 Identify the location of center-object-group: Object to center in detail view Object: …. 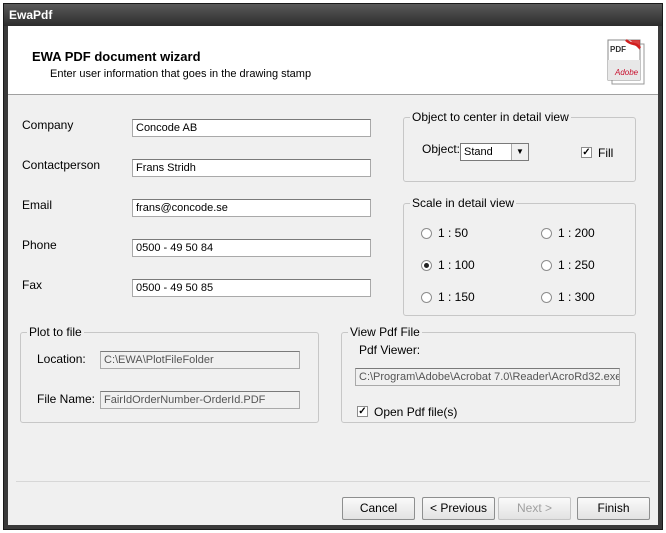
(519, 146).